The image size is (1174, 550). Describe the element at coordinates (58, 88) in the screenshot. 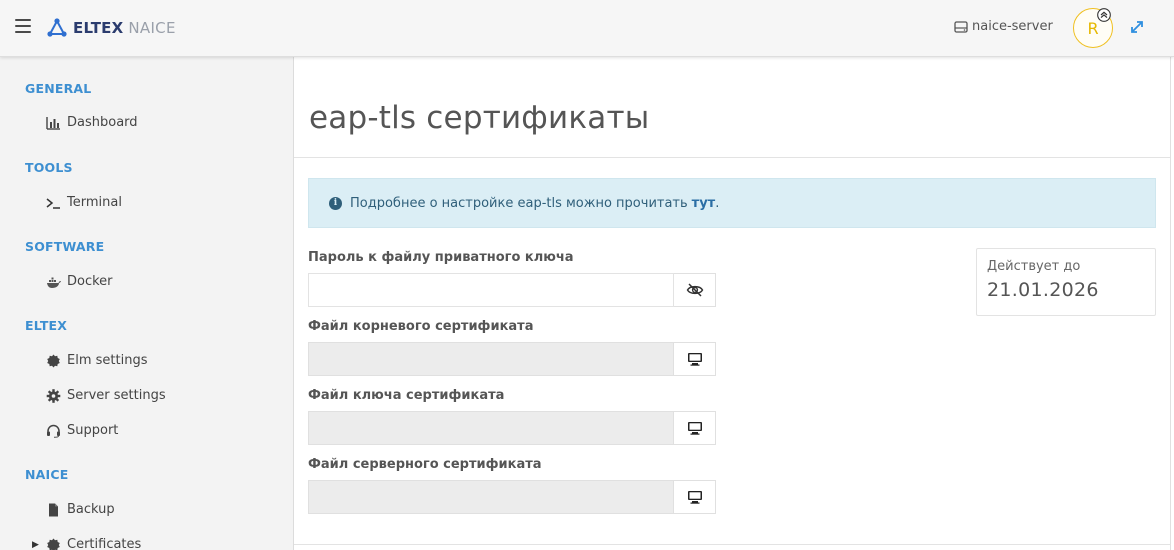

I see `sidebar-section-general: GENERAL` at that location.